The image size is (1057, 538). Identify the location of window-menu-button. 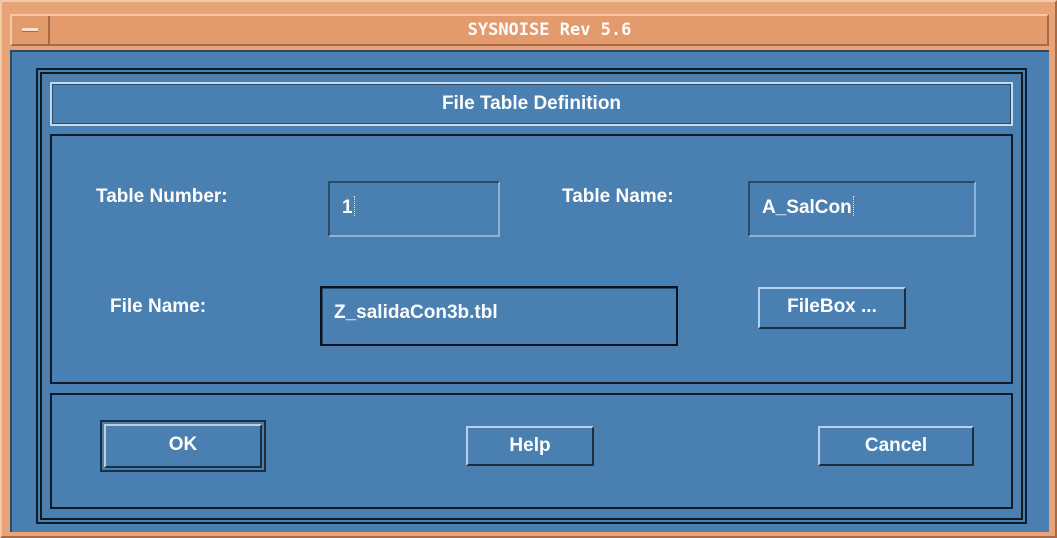
(31, 30).